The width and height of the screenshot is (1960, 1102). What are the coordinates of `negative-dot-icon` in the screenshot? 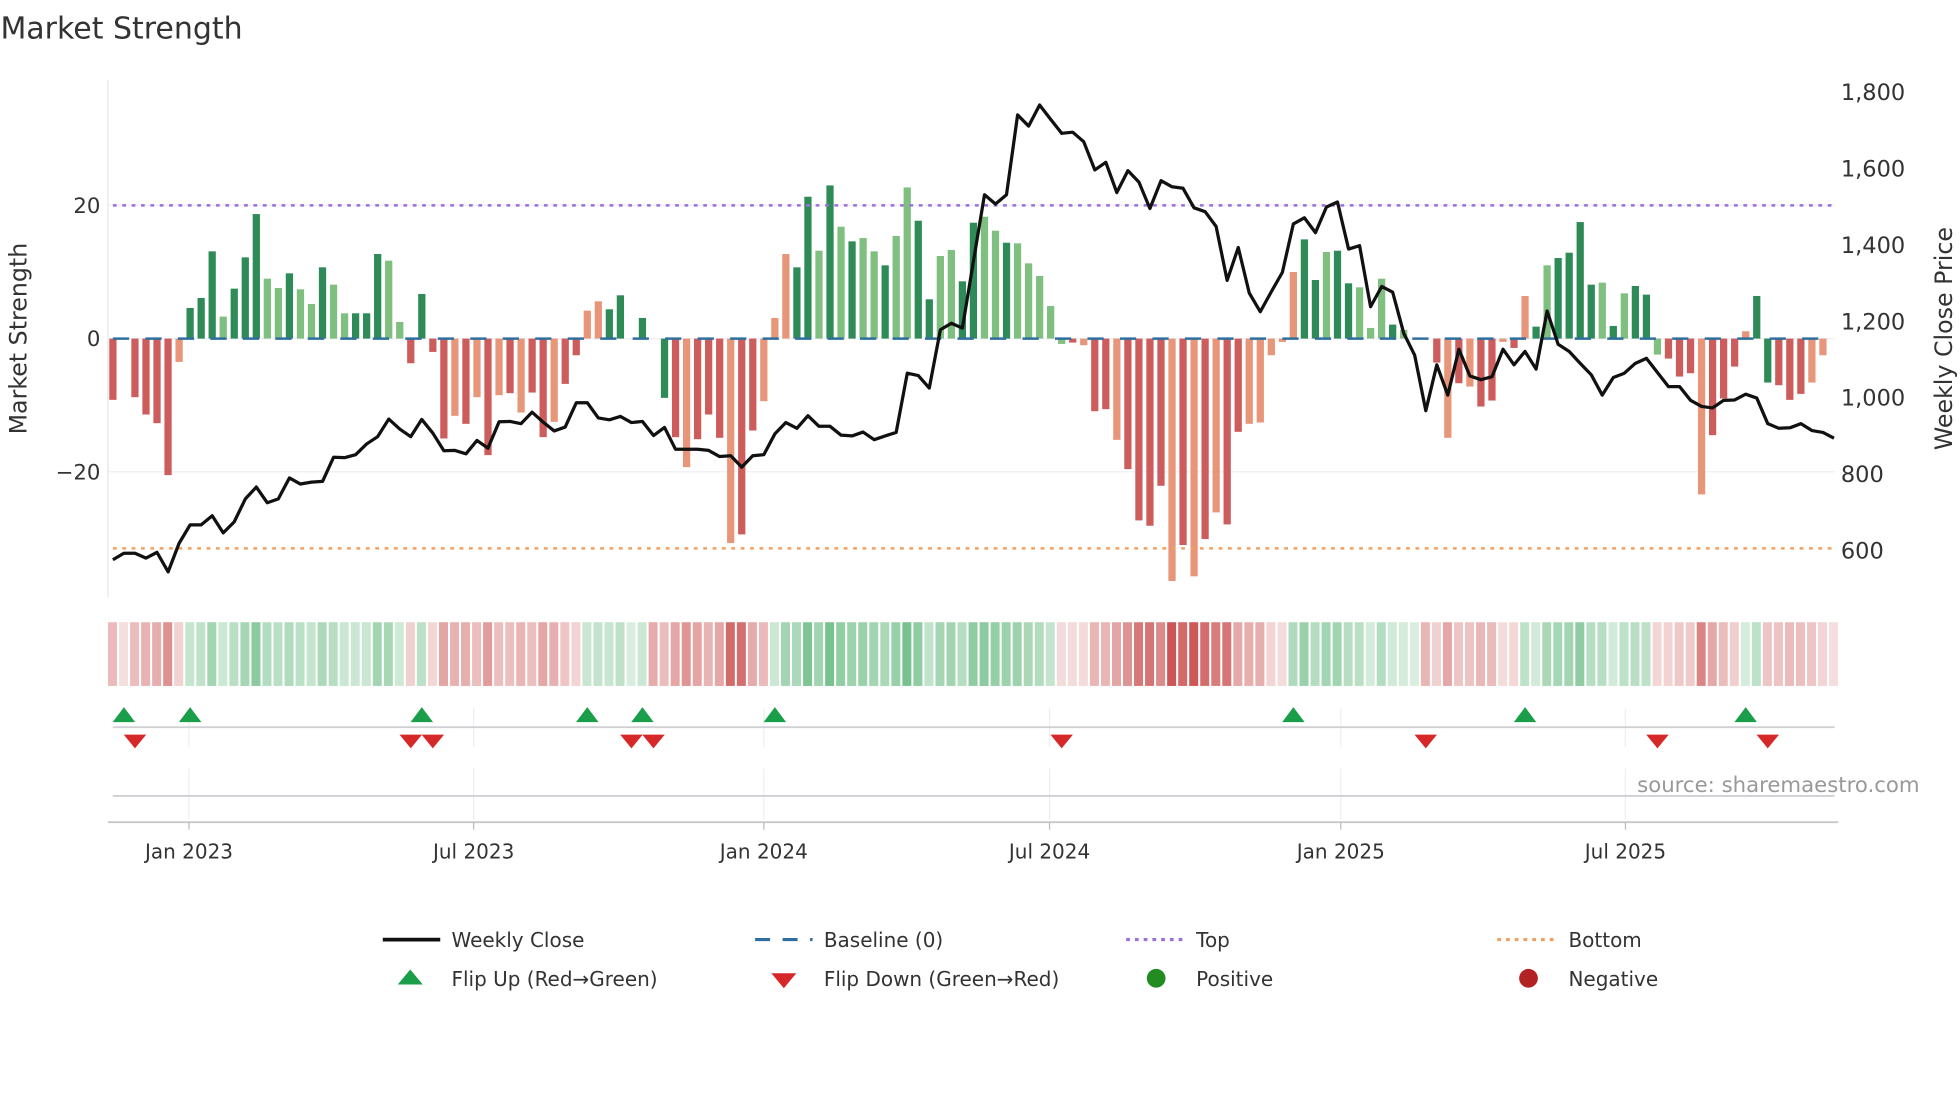 It's located at (1528, 978).